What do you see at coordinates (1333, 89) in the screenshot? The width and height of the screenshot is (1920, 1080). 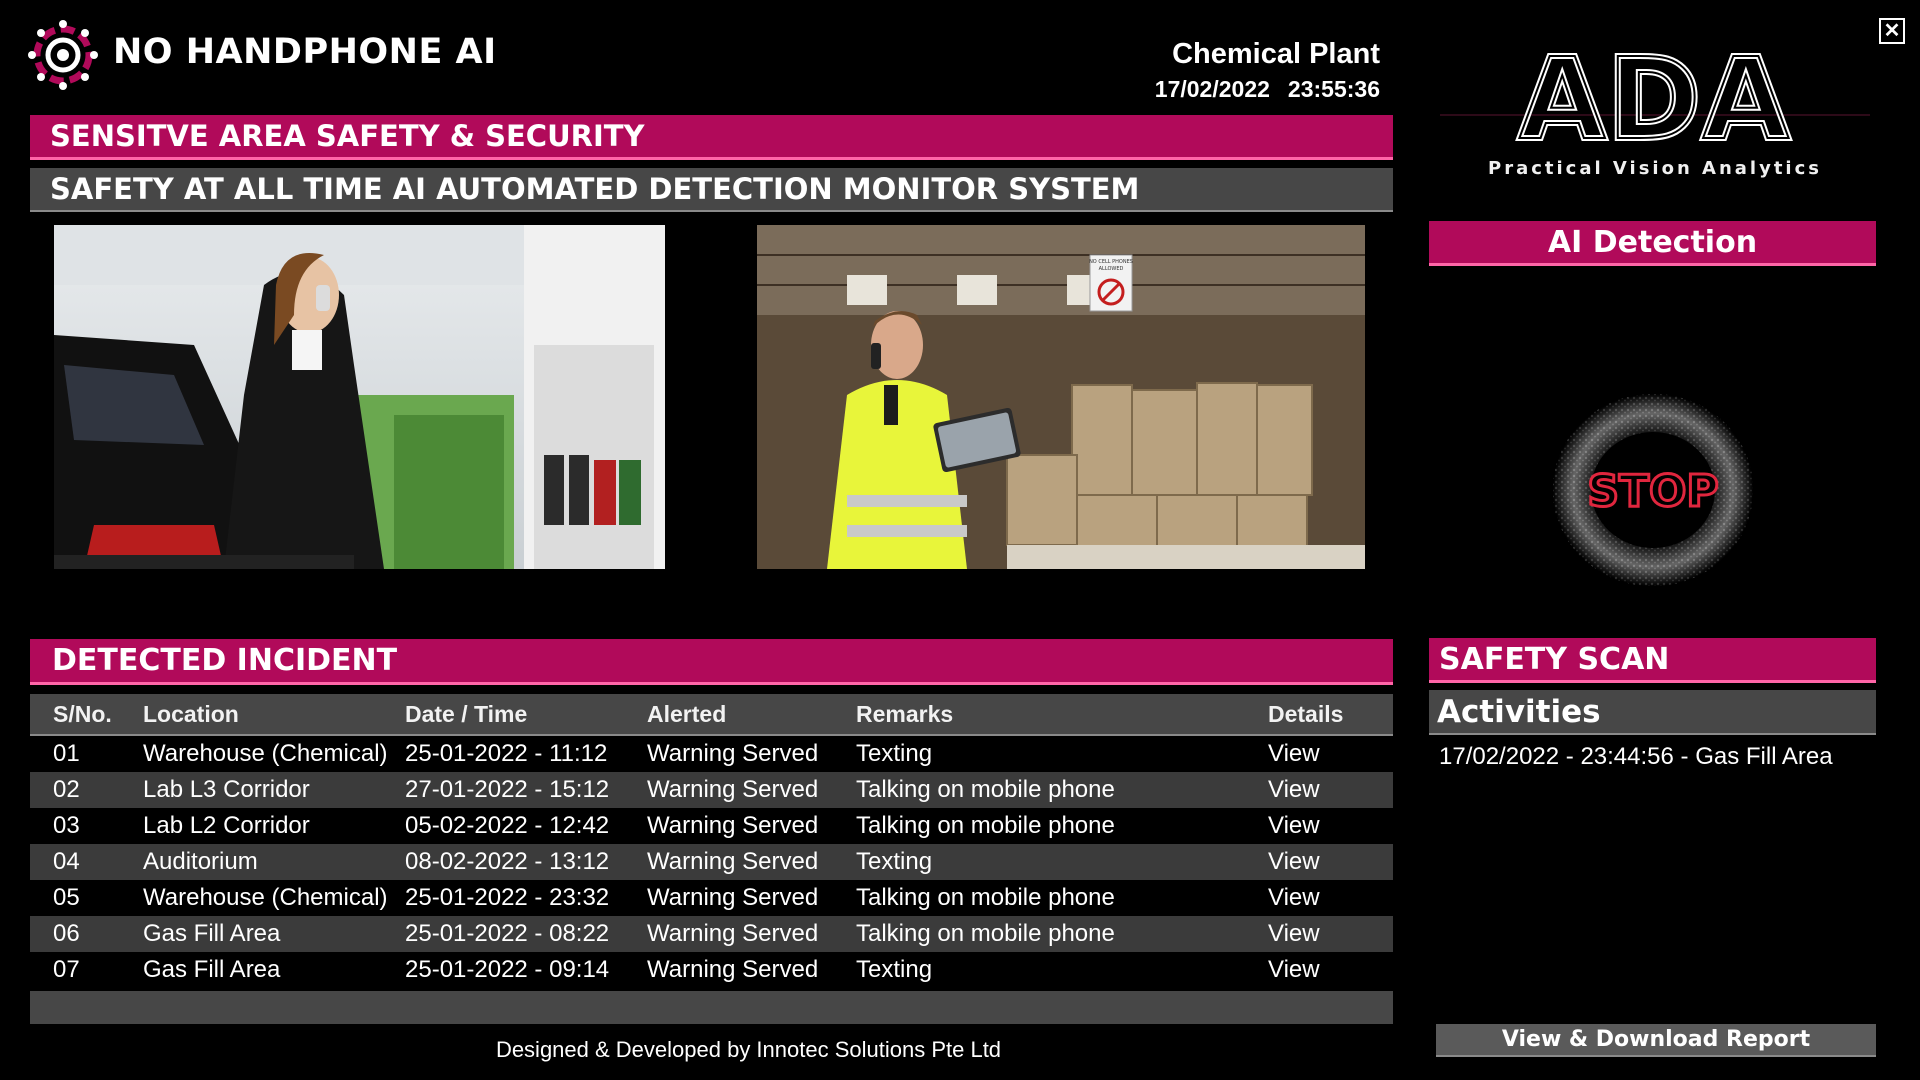 I see `current-time: 23:55:36` at bounding box center [1333, 89].